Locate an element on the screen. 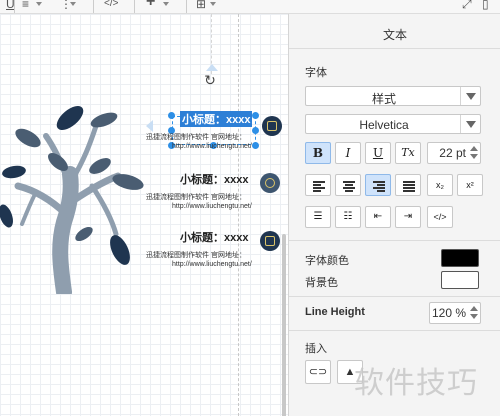 The image size is (500, 416). font-size-value: 22 pt is located at coordinates (452, 153).